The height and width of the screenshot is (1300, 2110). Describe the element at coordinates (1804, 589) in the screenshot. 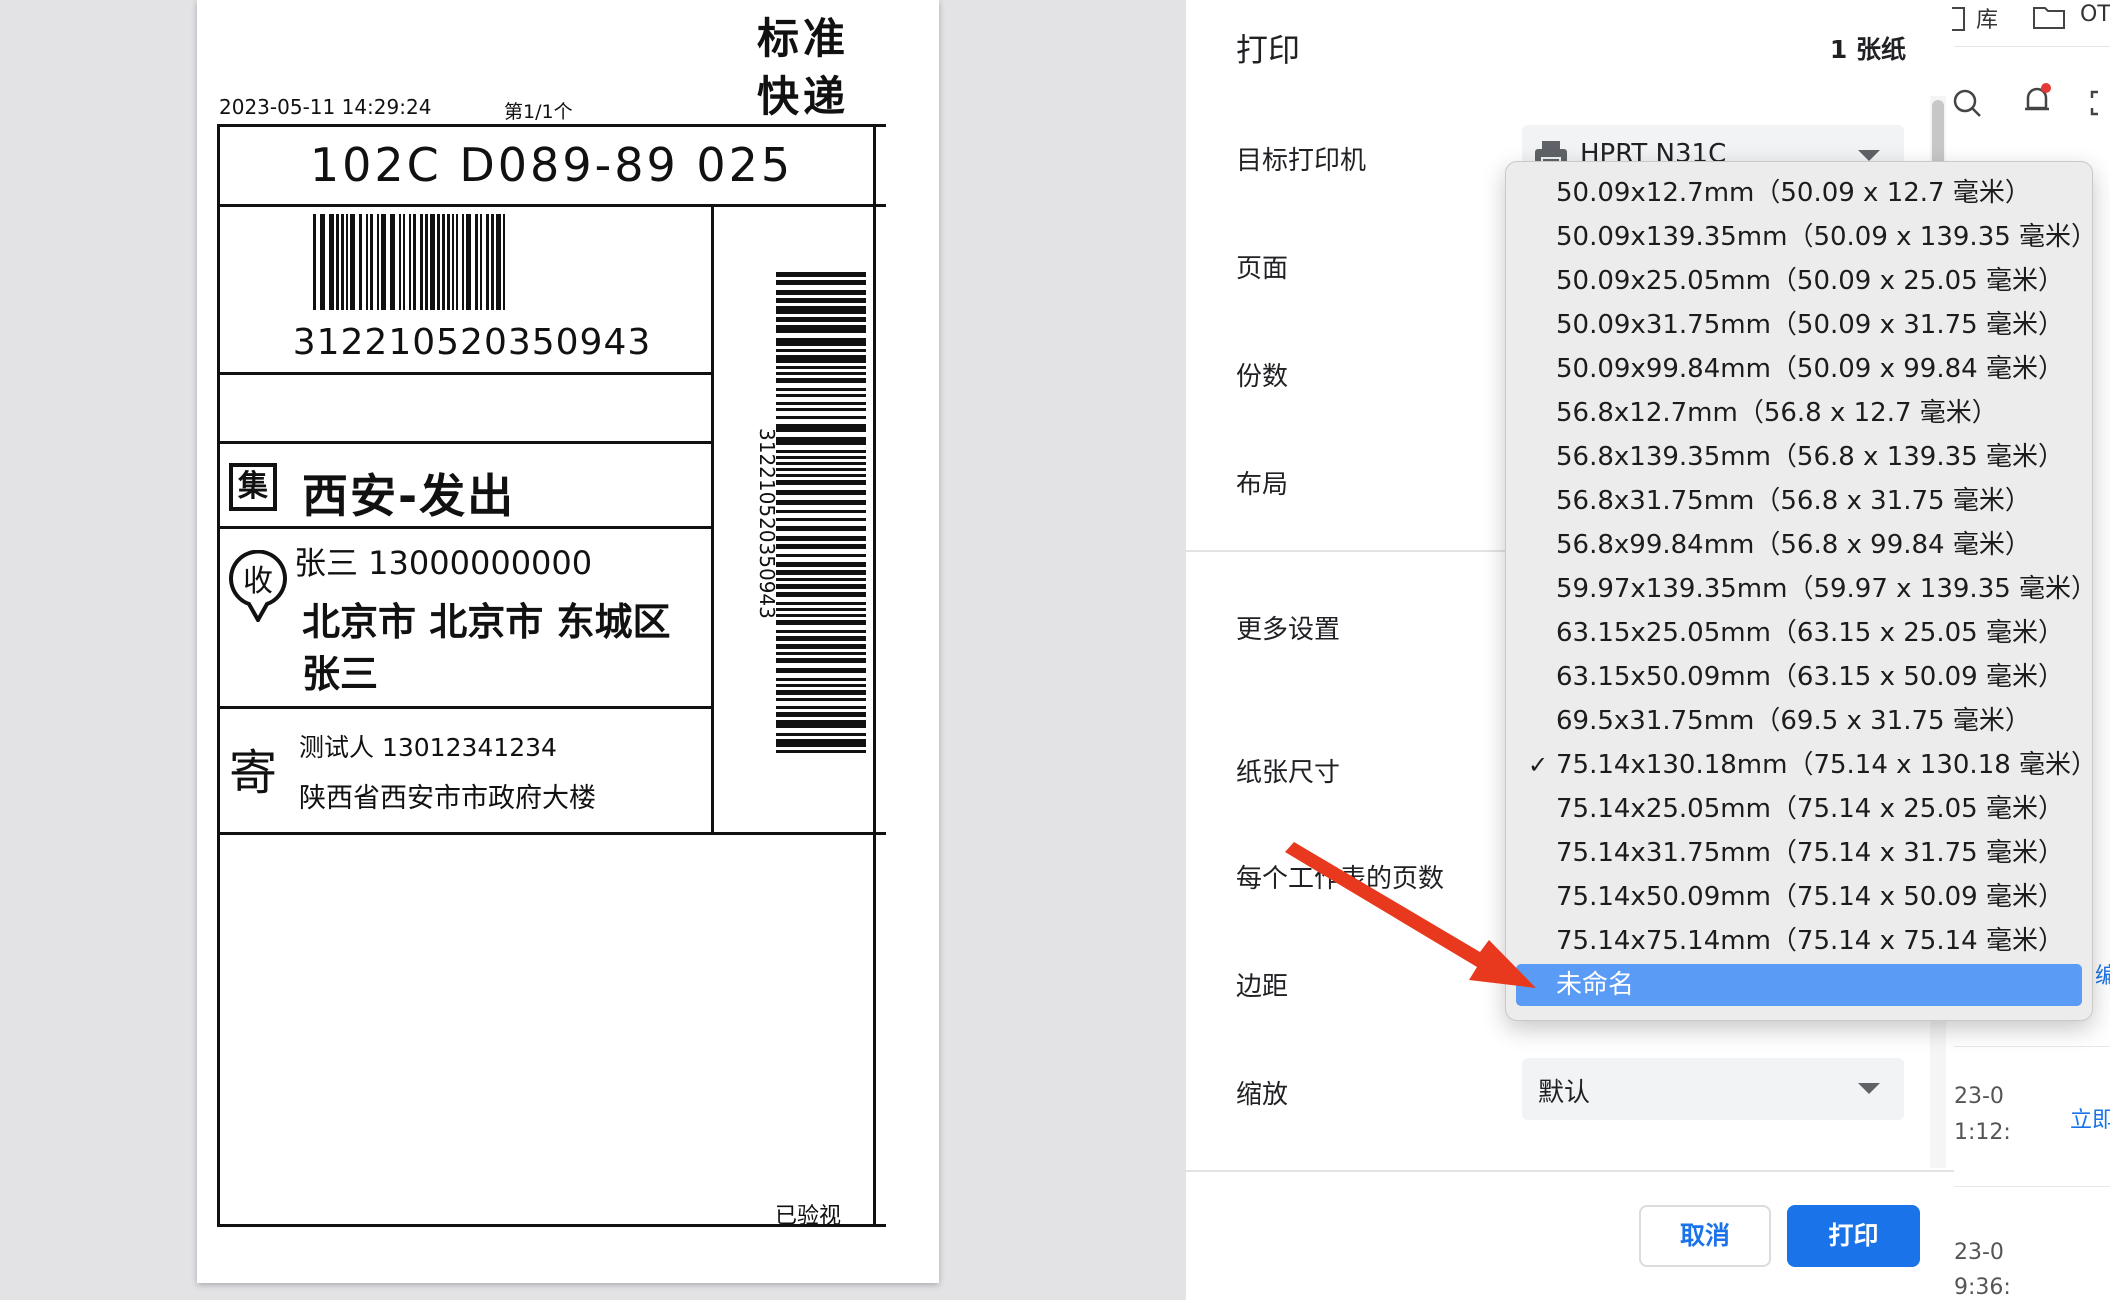

I see `paper-size-option: 59.97x139.35mm（59.97 x 139.35 毫米）` at that location.